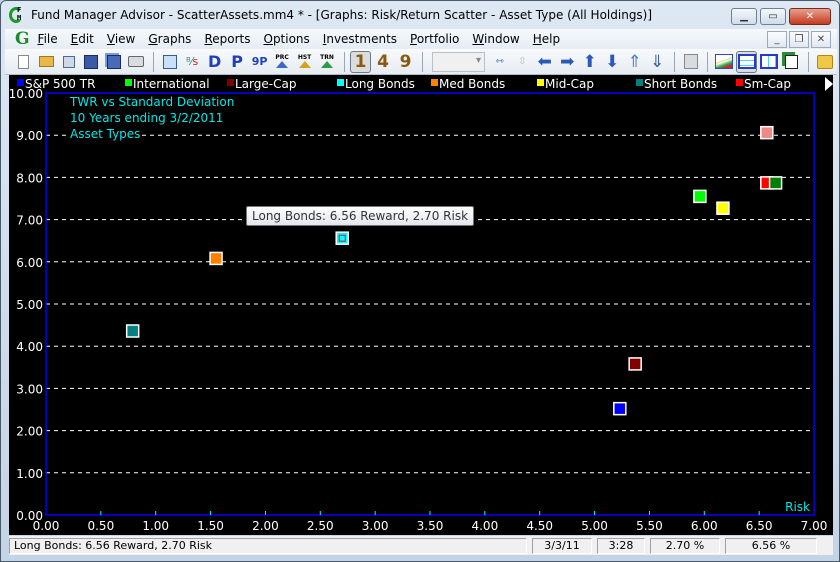 The width and height of the screenshot is (840, 562). Describe the element at coordinates (286, 39) in the screenshot. I see `menu-options: Options` at that location.